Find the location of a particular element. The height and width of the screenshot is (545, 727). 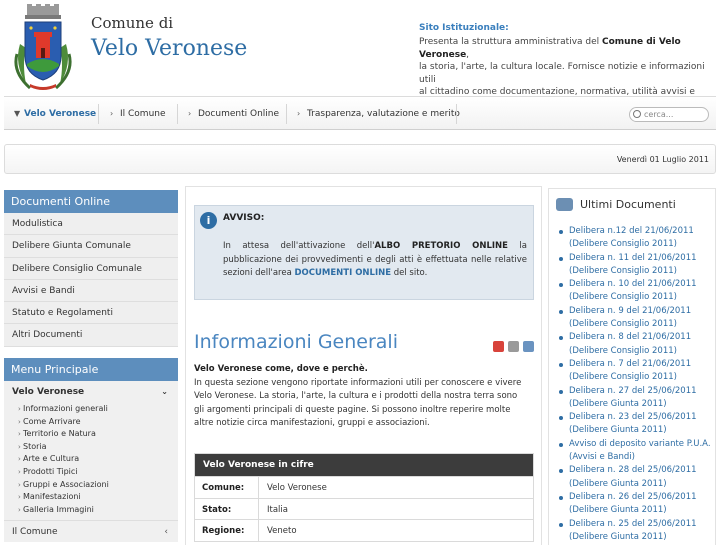

fact-key: Stato: is located at coordinates (217, 509).